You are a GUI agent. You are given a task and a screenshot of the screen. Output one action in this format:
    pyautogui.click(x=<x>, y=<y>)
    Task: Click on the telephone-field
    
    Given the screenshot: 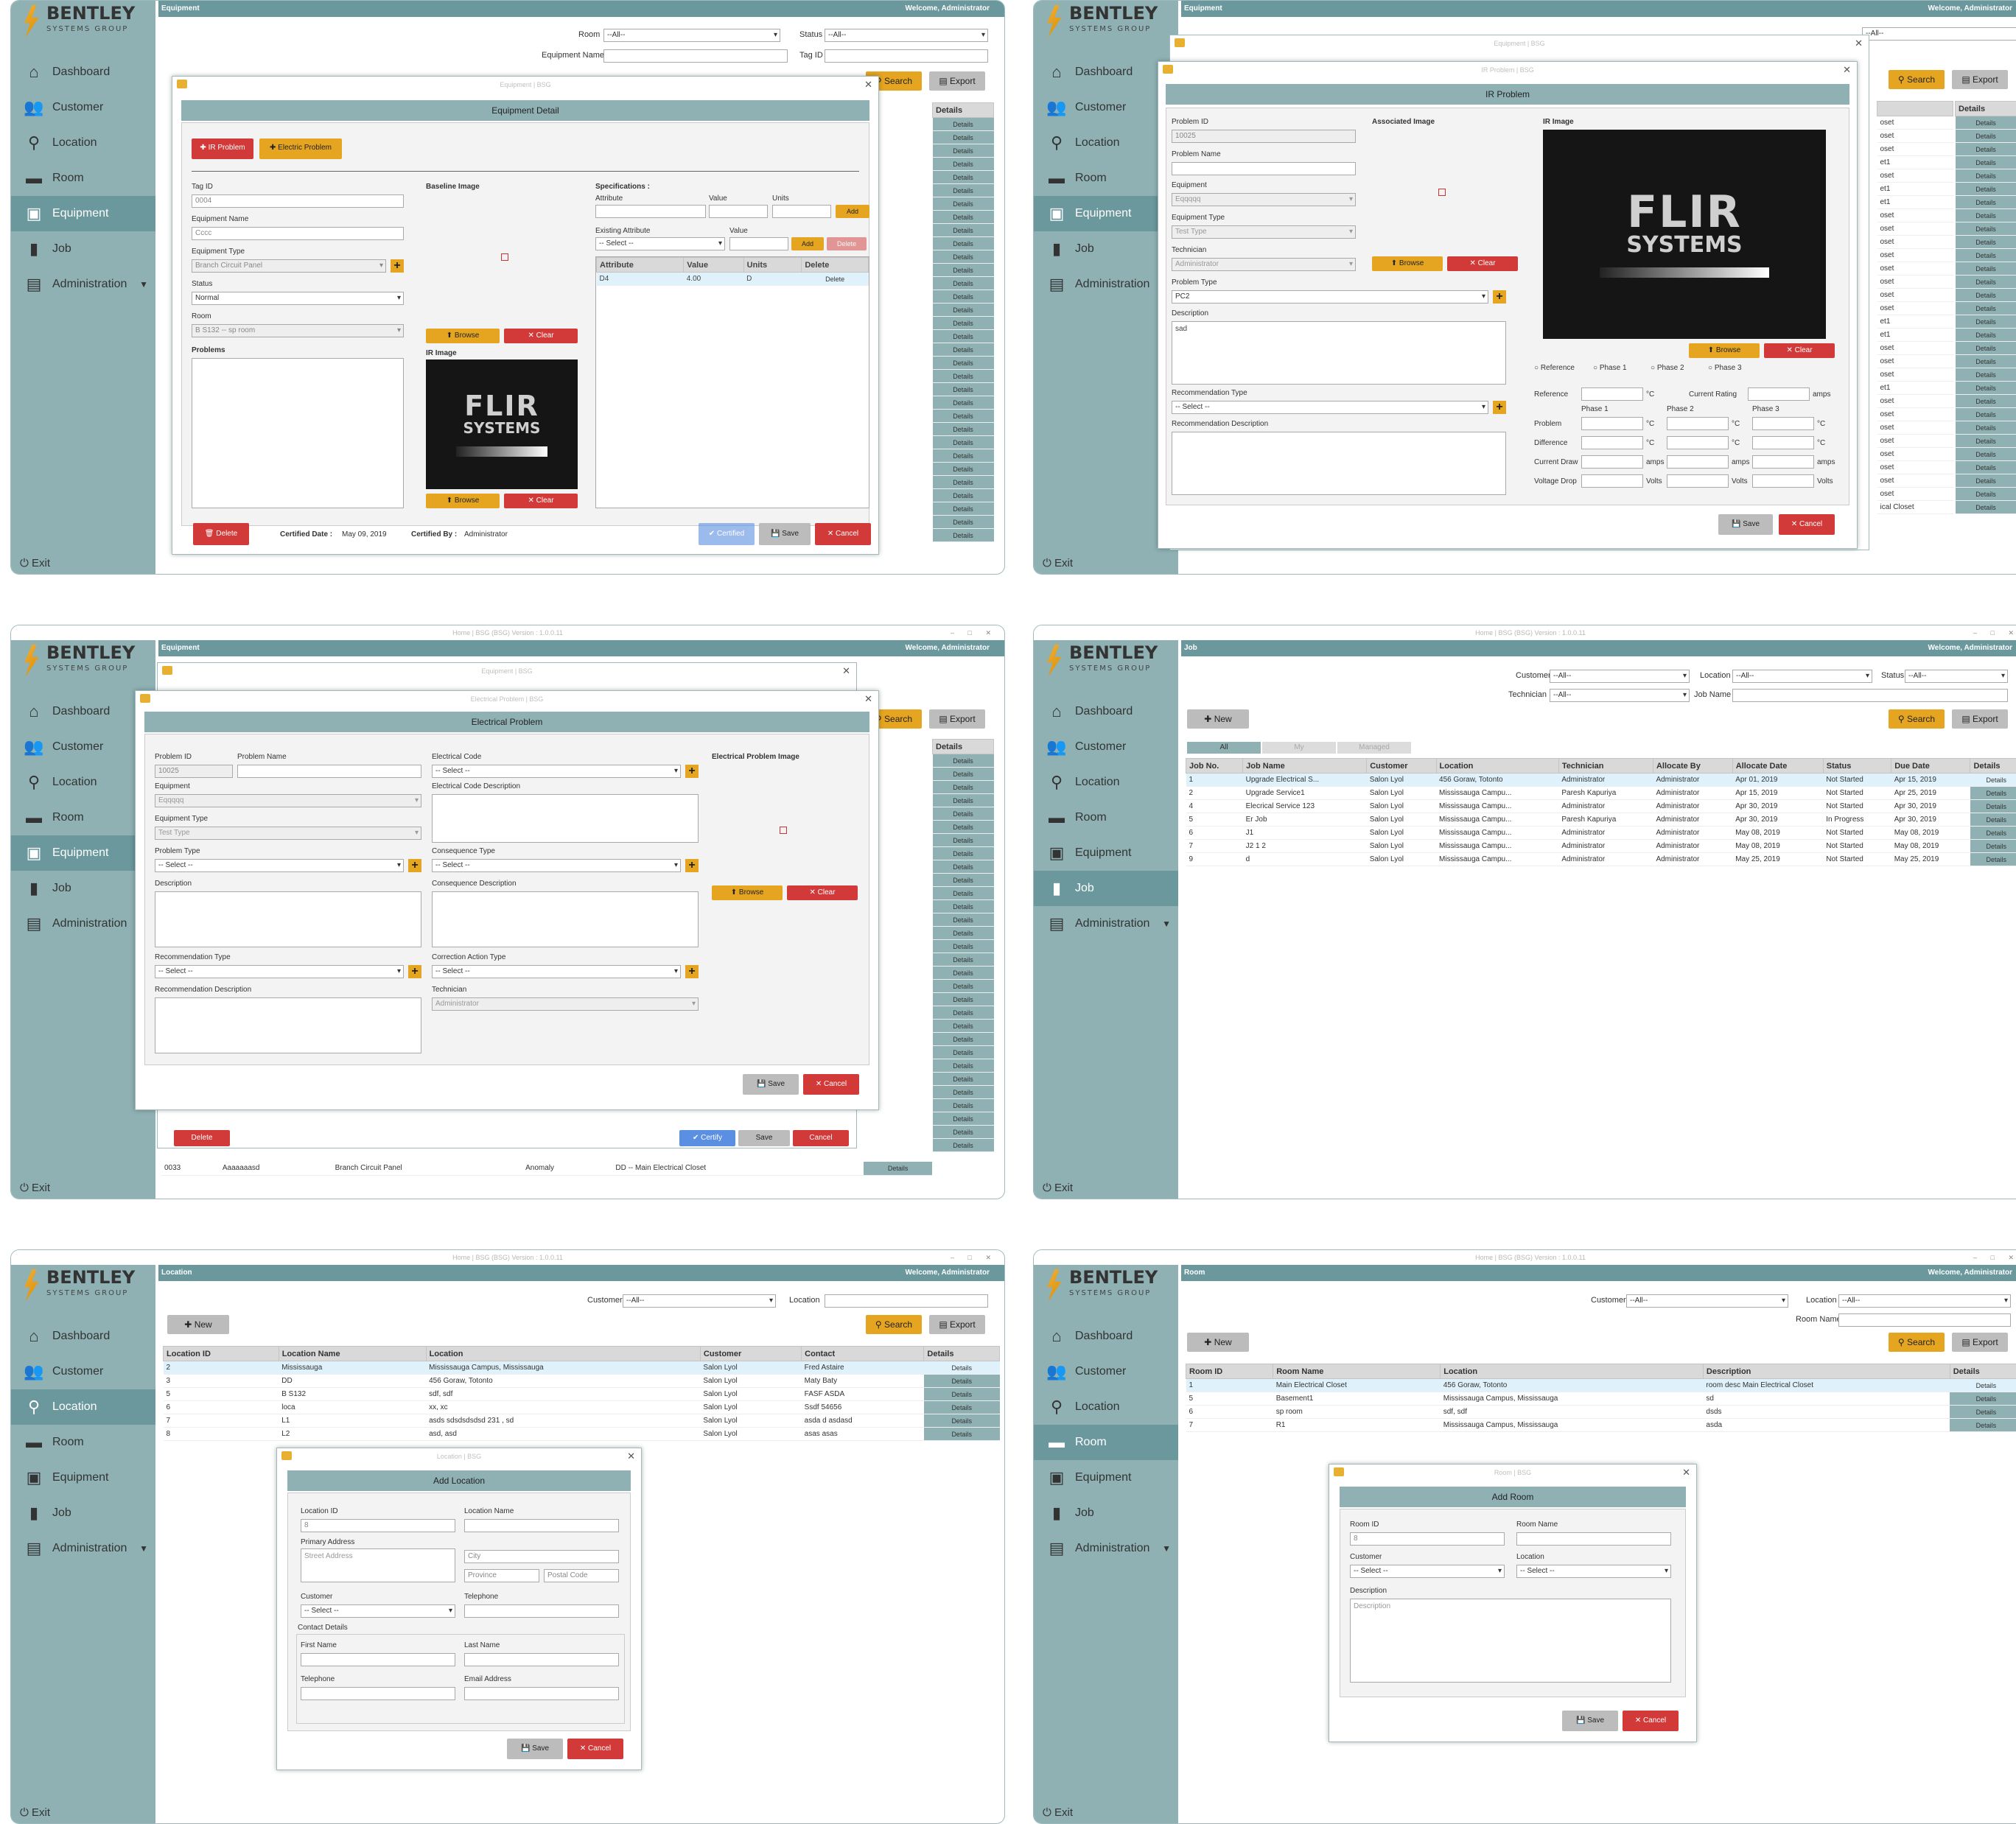 What is the action you would take?
    pyautogui.click(x=541, y=1611)
    